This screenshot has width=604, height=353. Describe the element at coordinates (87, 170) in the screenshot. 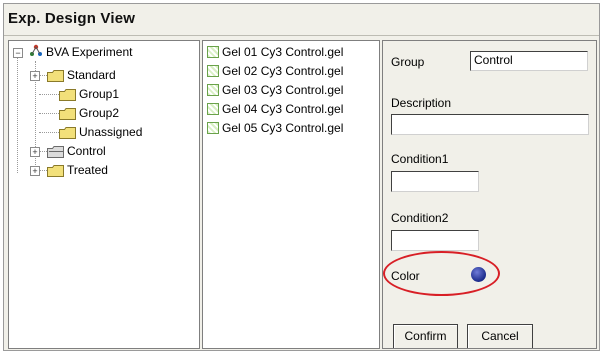

I see `tree-item-label: Treated` at that location.